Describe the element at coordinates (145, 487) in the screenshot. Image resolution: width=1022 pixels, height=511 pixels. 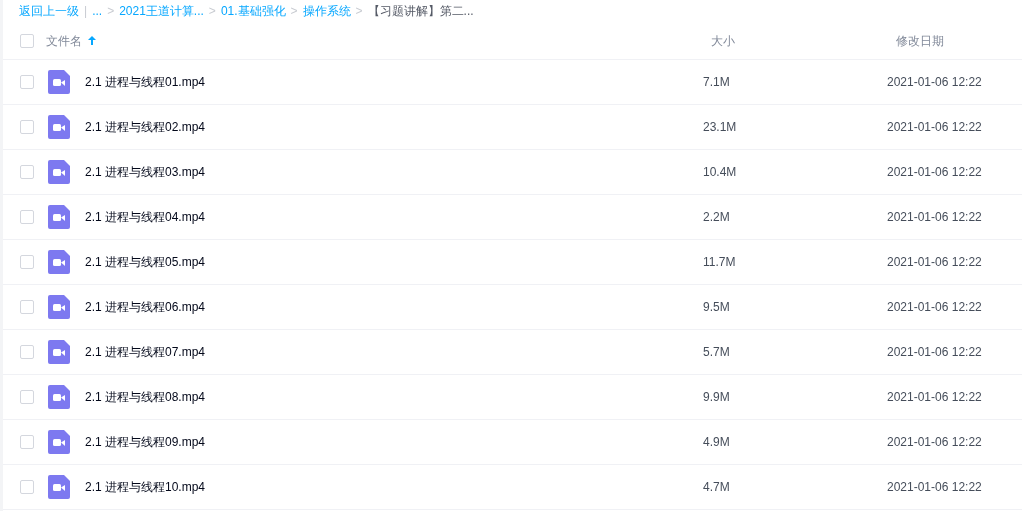
I see `file-name: 2.1 进程与线程10.mp4` at that location.